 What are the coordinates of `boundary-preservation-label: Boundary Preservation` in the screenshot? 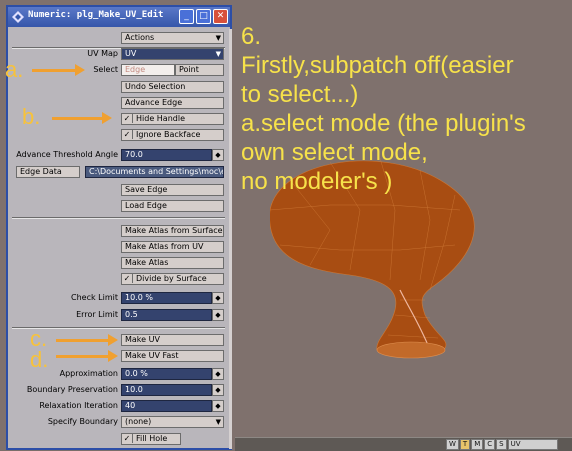 It's located at (72, 389).